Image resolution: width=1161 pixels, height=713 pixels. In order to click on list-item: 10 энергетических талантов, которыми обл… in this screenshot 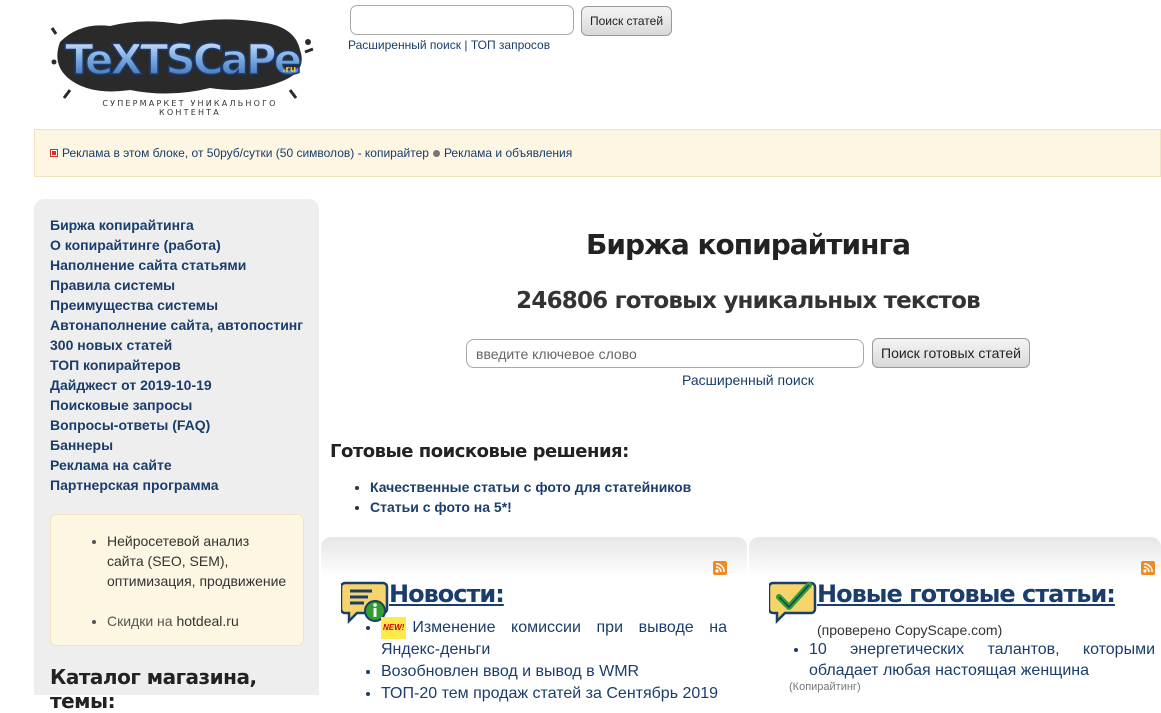, I will do `click(972, 666)`.